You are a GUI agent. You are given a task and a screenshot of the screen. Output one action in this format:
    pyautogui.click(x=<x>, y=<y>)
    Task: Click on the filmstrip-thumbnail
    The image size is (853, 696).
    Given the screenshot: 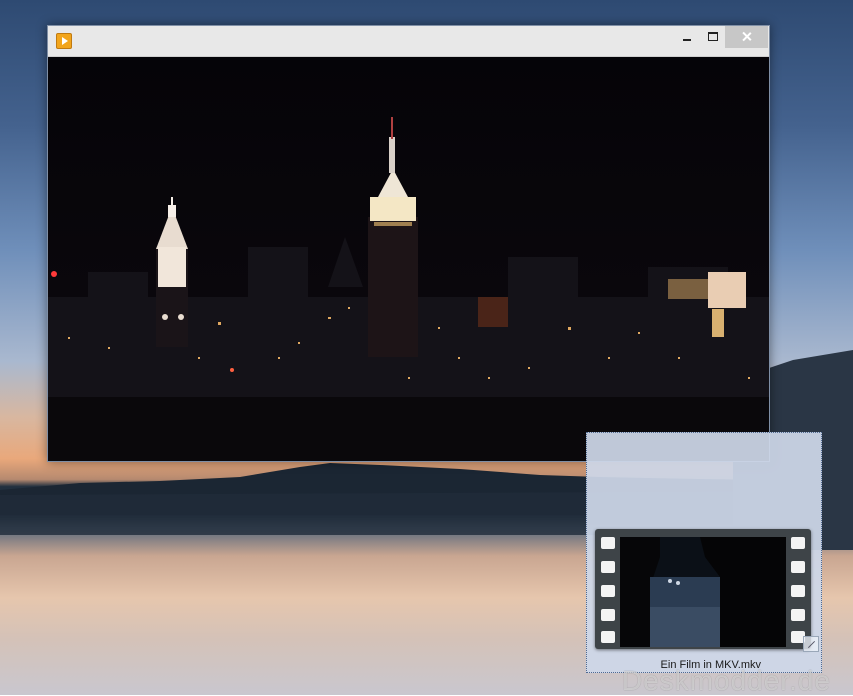 What is the action you would take?
    pyautogui.click(x=703, y=589)
    